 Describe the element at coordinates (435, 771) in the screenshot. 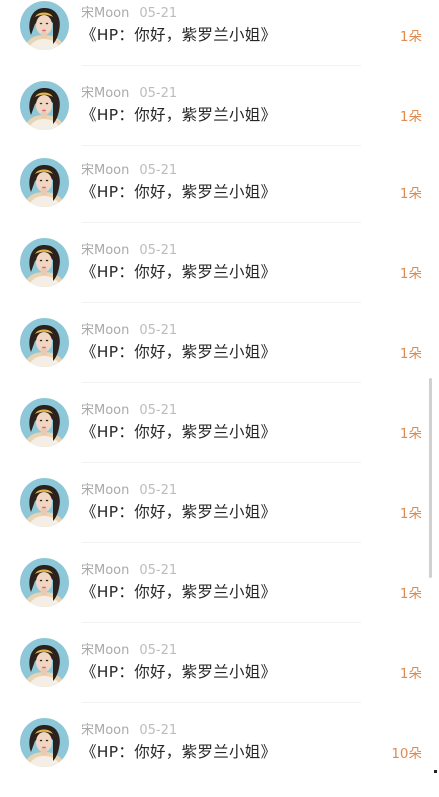

I see `corner-dot` at that location.